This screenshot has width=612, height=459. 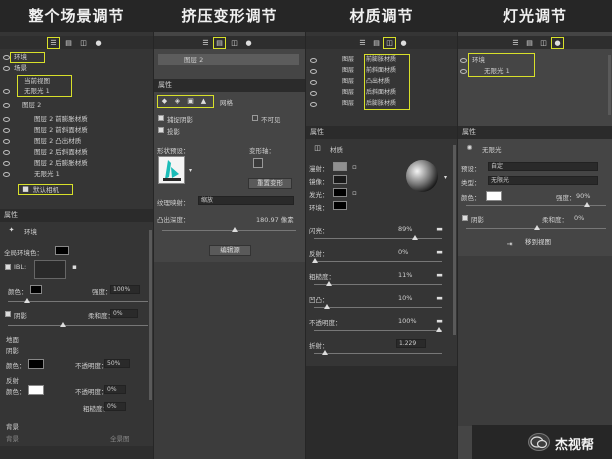 I want to click on reflection-slider, so click(x=378, y=261).